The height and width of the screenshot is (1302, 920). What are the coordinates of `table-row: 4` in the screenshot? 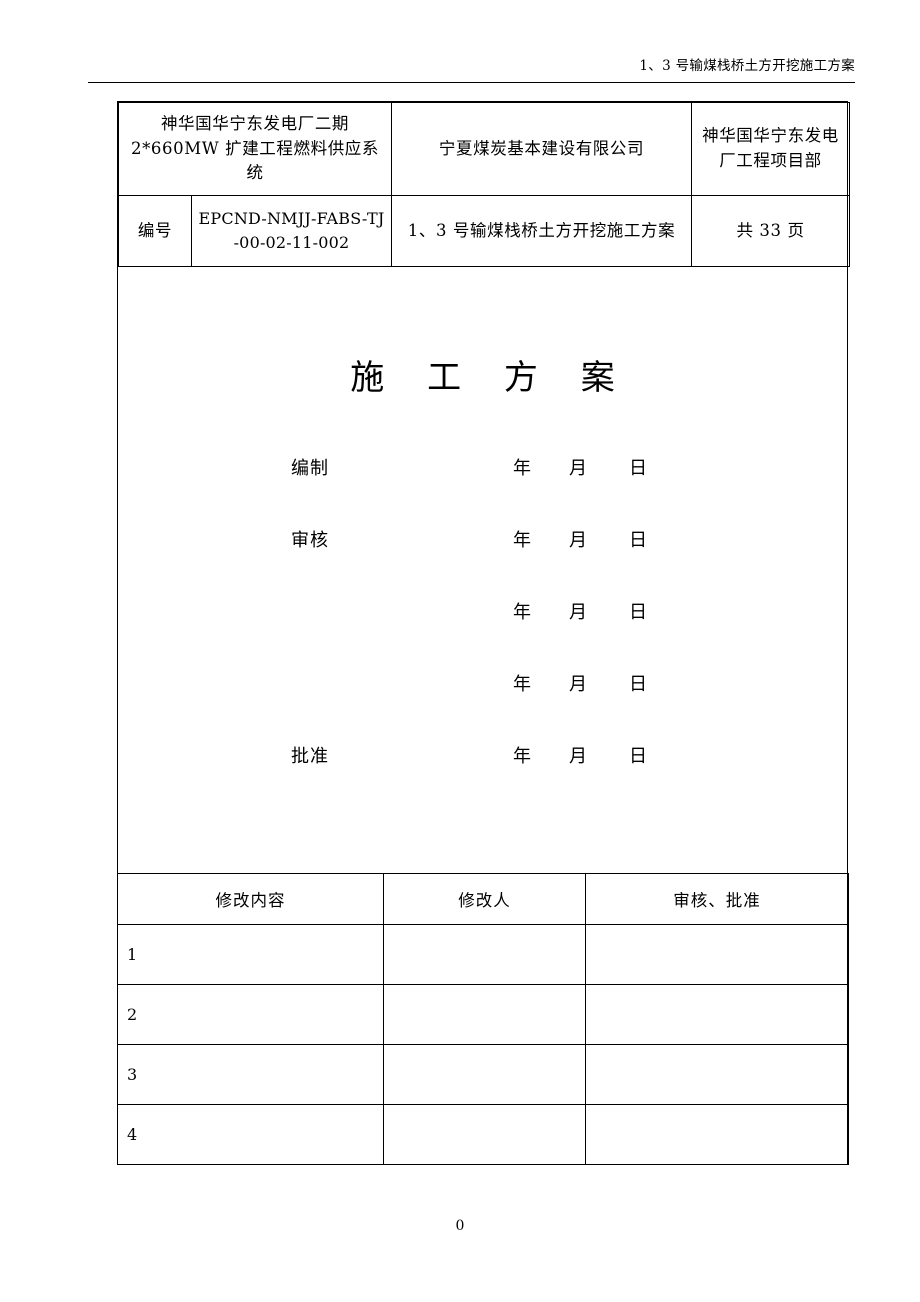 It's located at (483, 1134).